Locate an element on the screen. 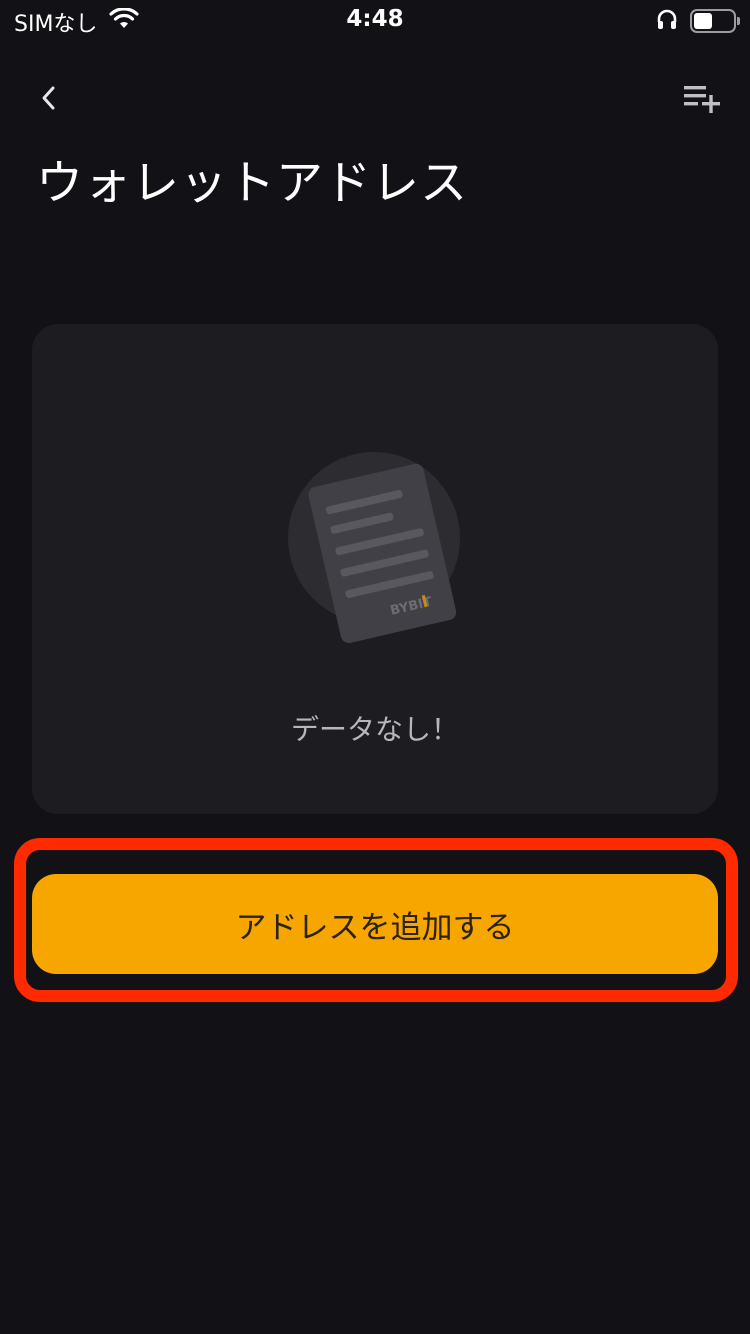  chevron-left-icon is located at coordinates (48, 98).